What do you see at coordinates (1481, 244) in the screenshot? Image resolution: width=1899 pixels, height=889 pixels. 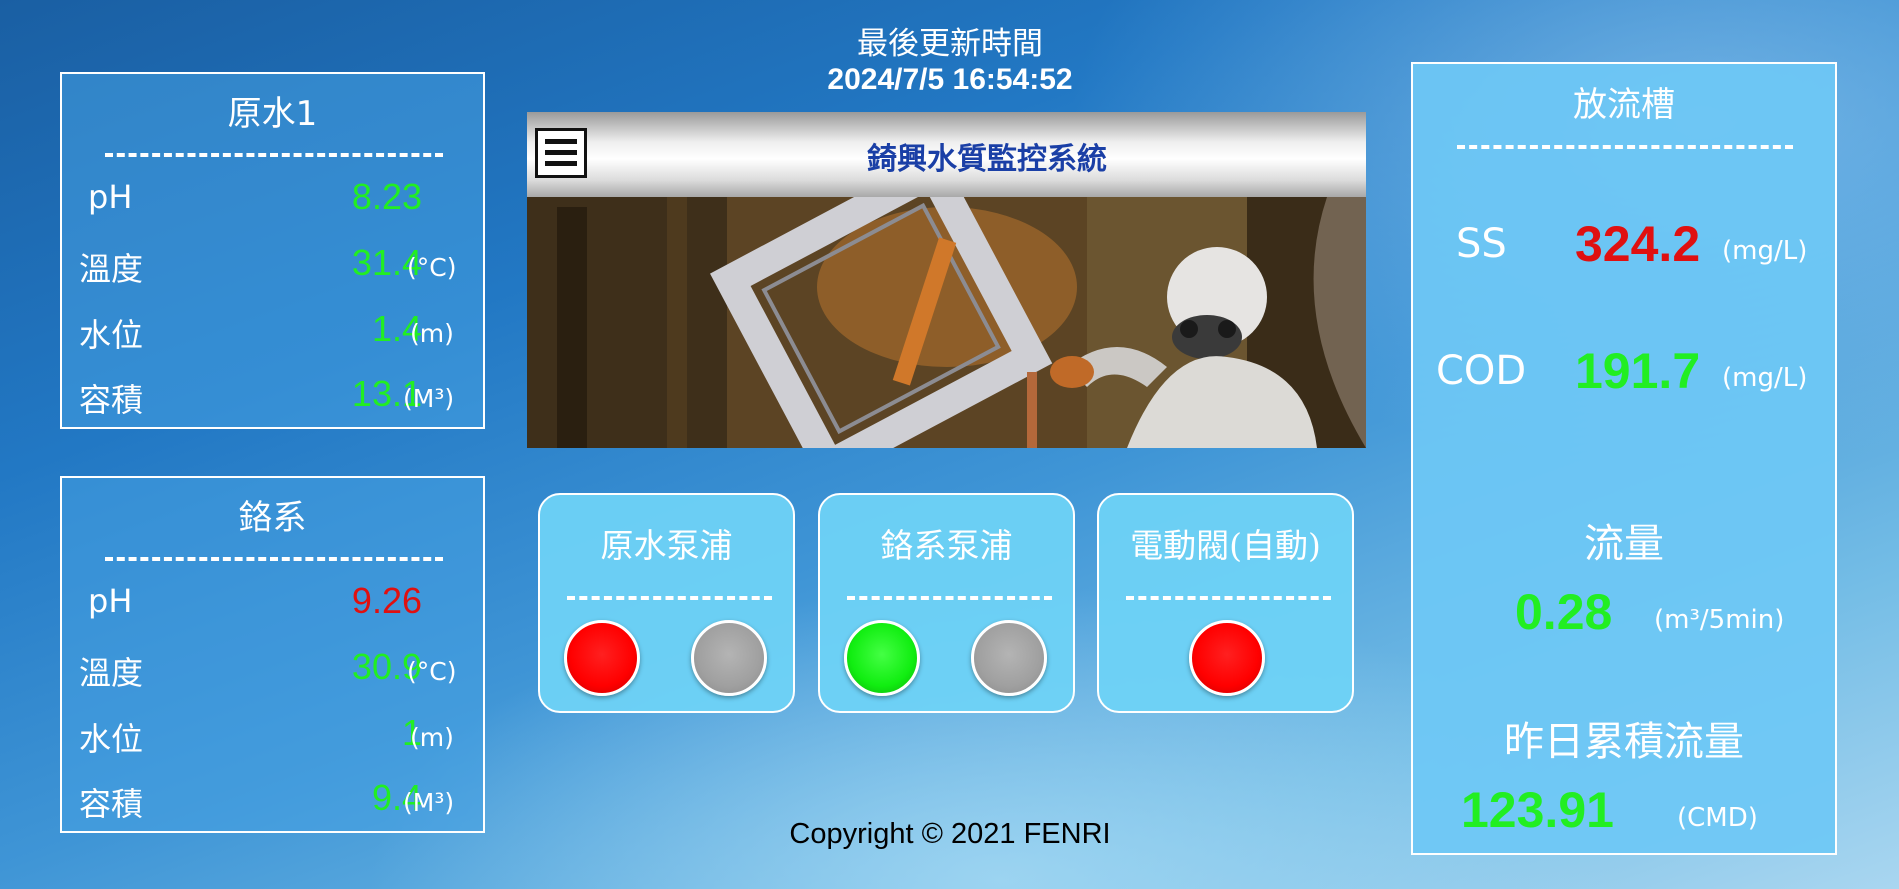 I see `ss-label: SS` at bounding box center [1481, 244].